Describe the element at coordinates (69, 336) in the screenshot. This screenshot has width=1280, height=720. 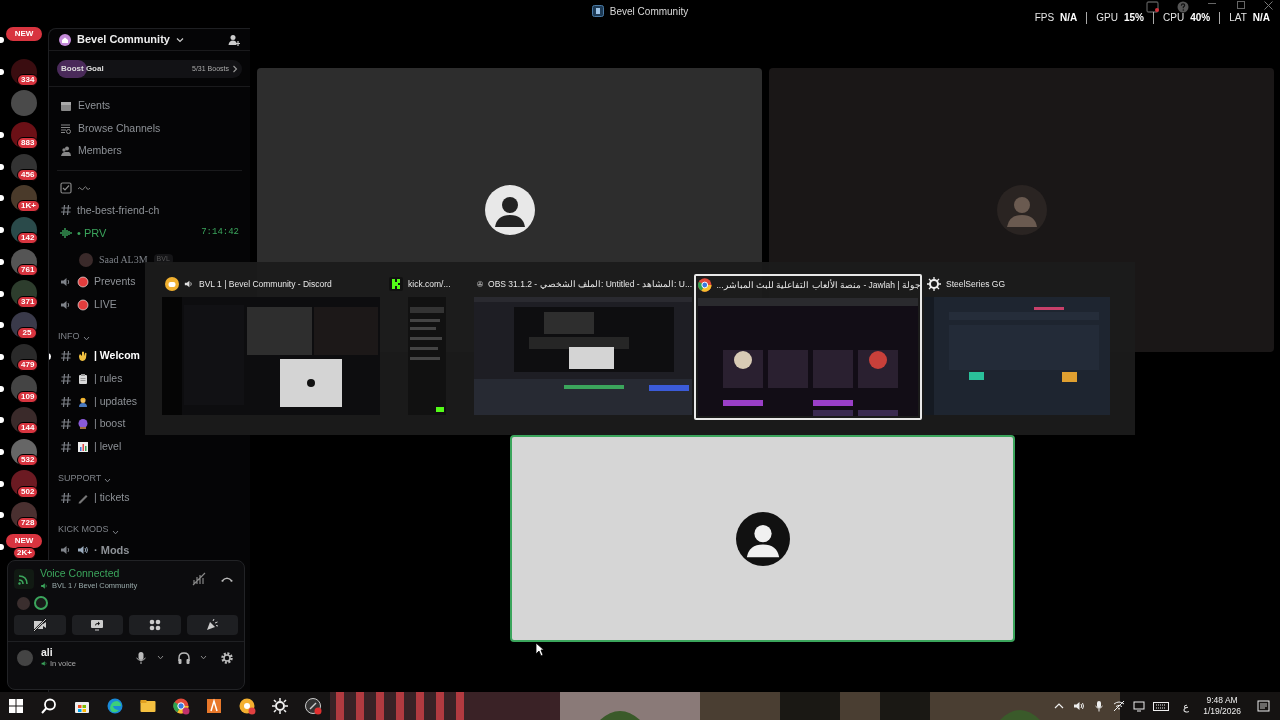
I see `category-header: INFO` at that location.